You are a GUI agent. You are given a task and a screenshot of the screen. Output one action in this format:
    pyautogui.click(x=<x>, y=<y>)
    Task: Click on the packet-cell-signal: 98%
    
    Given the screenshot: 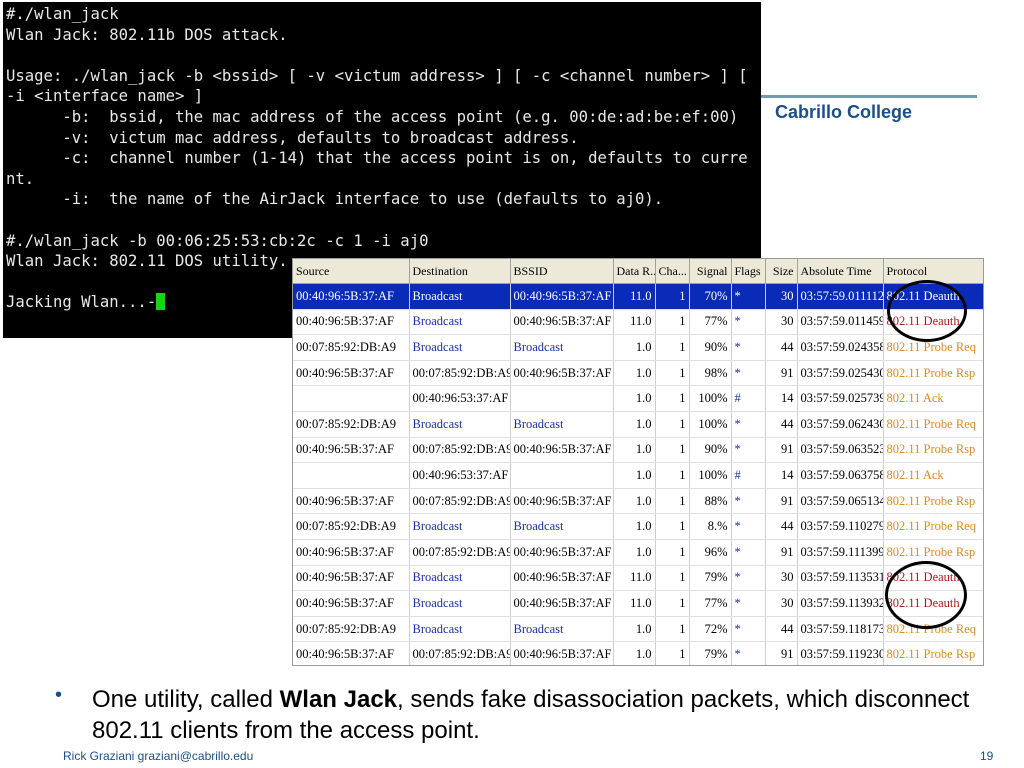 What is the action you would take?
    pyautogui.click(x=710, y=373)
    